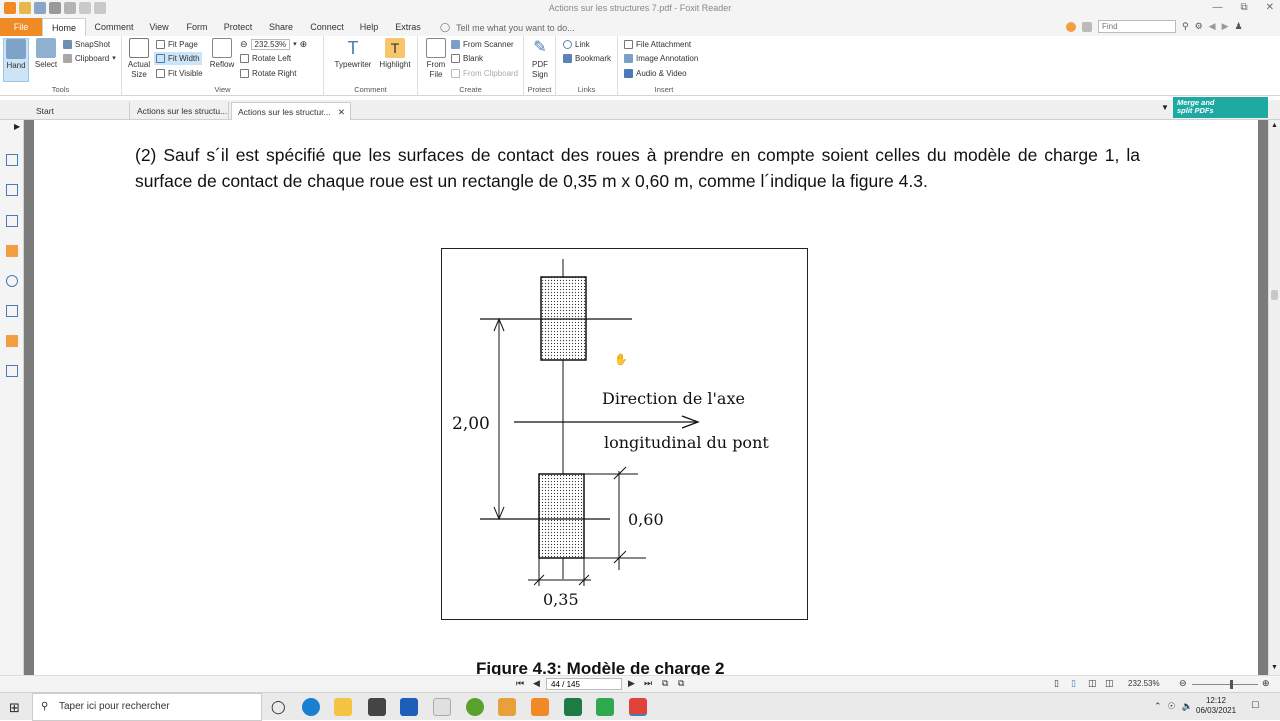 The height and width of the screenshot is (721, 1280). I want to click on mail-icon, so click(409, 707).